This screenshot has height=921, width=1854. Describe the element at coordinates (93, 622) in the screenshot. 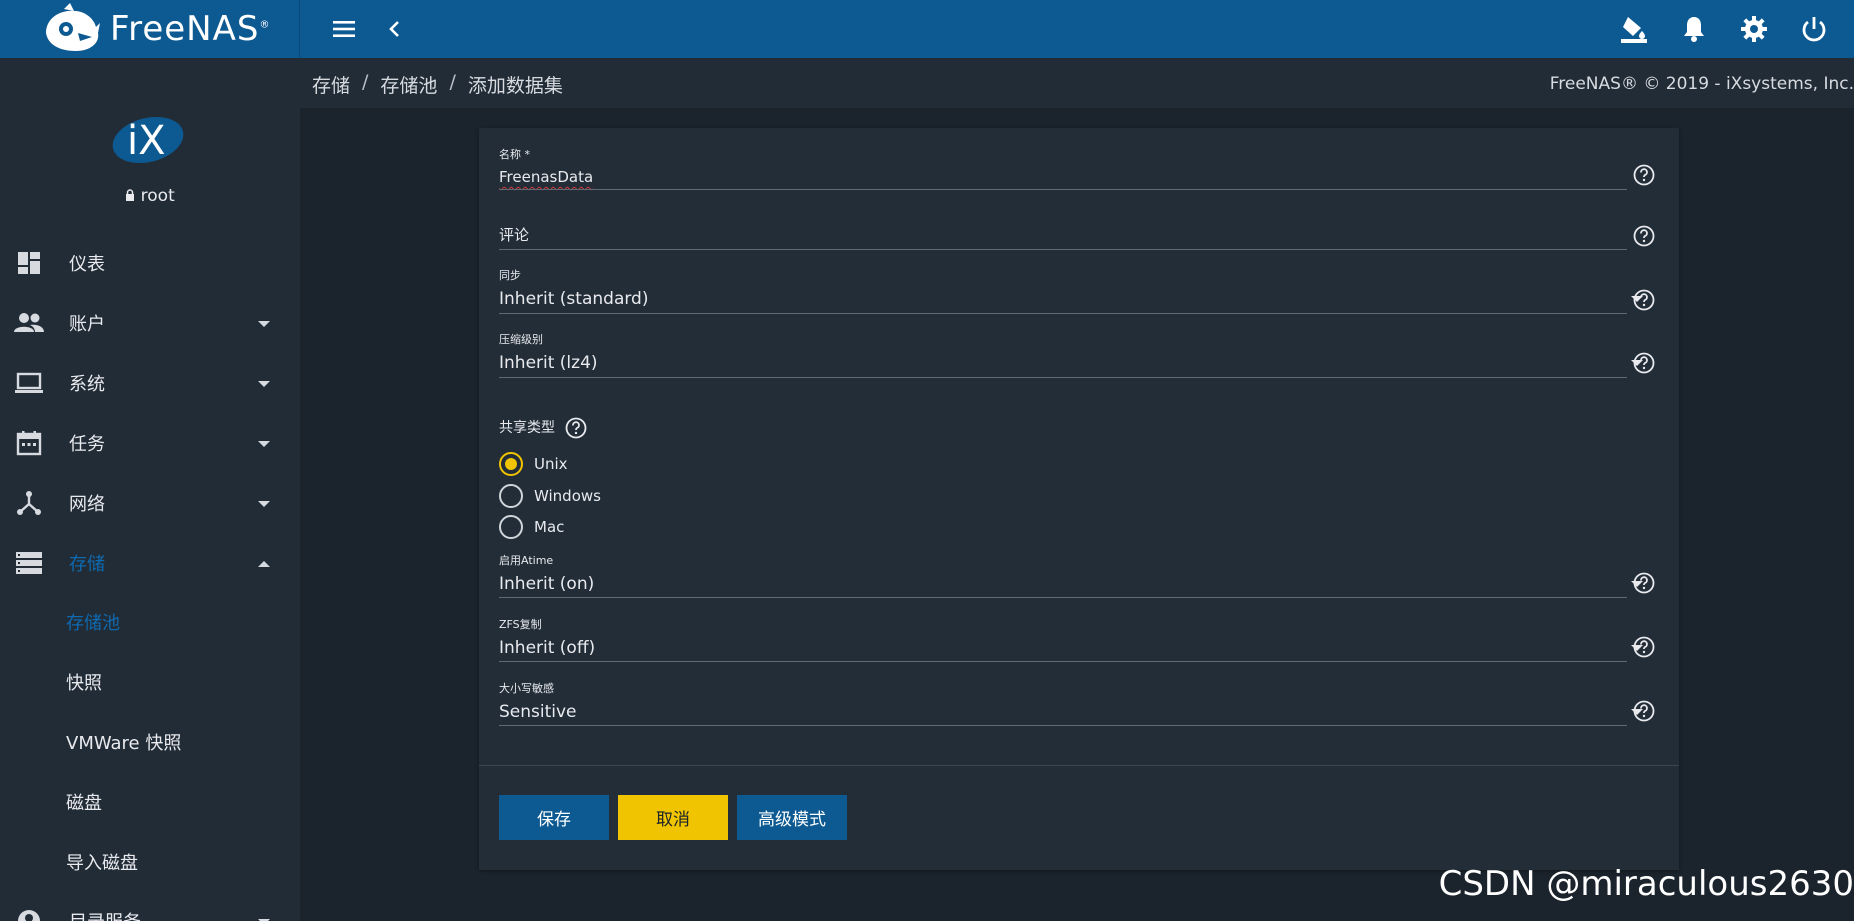

I see `sidebar-subitem-pools: 存储池` at that location.